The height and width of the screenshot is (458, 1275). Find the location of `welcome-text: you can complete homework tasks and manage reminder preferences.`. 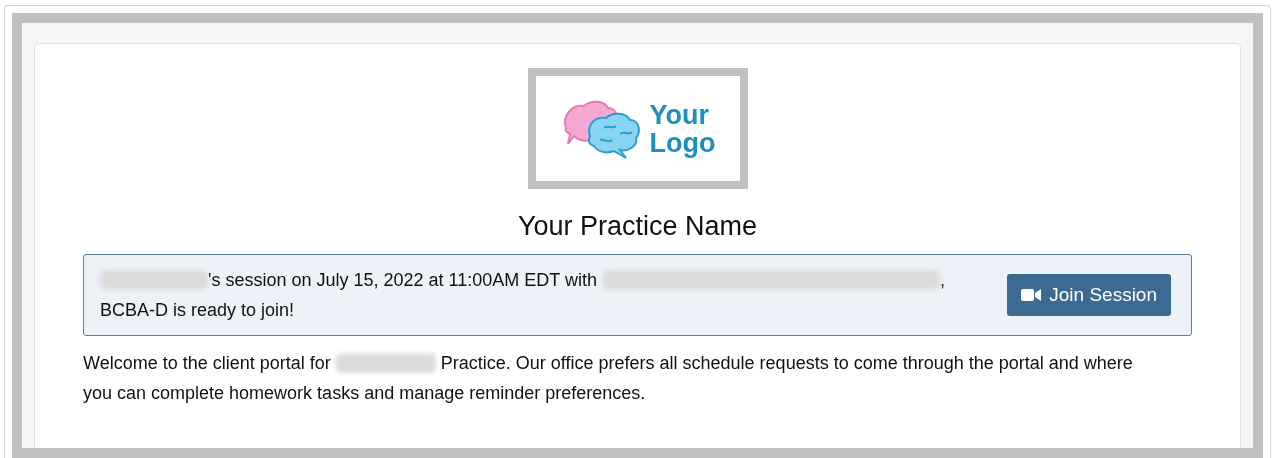

welcome-text: you can complete homework tasks and manage reminder preferences. is located at coordinates (364, 393).